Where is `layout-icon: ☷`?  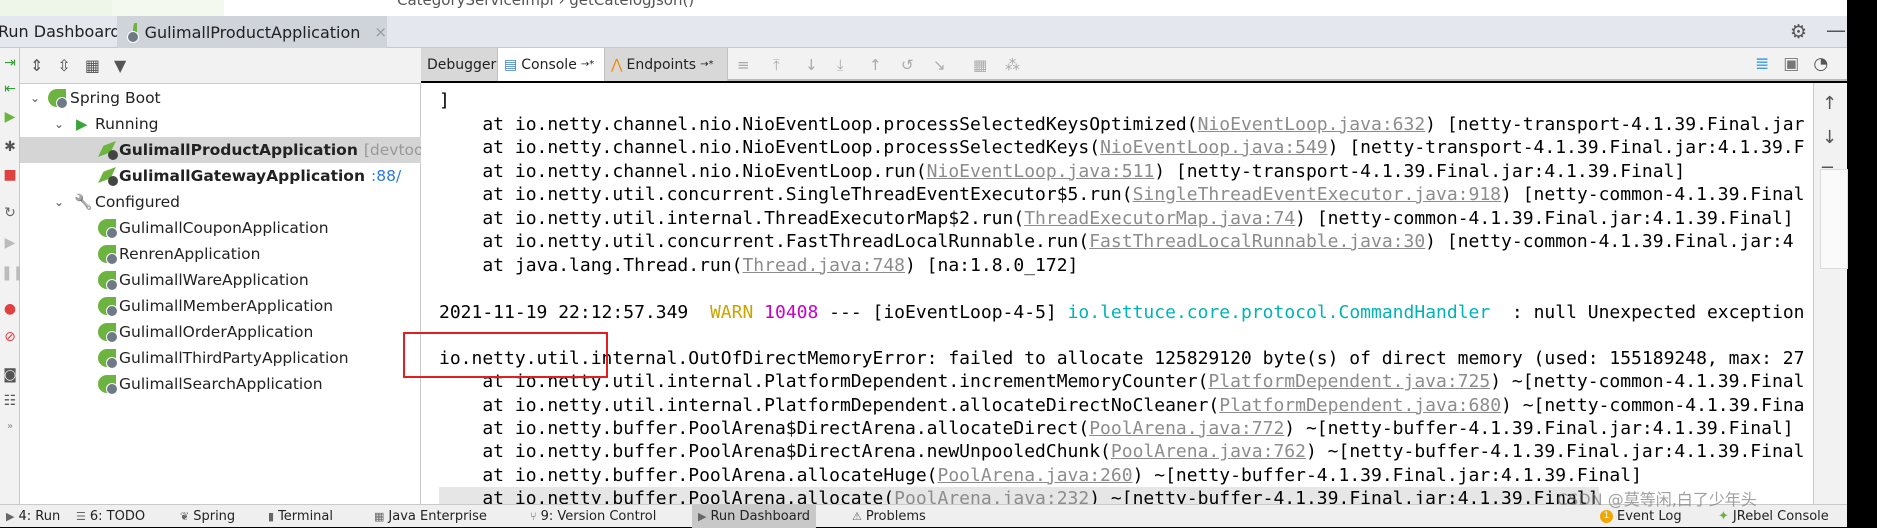 layout-icon: ☷ is located at coordinates (10, 401).